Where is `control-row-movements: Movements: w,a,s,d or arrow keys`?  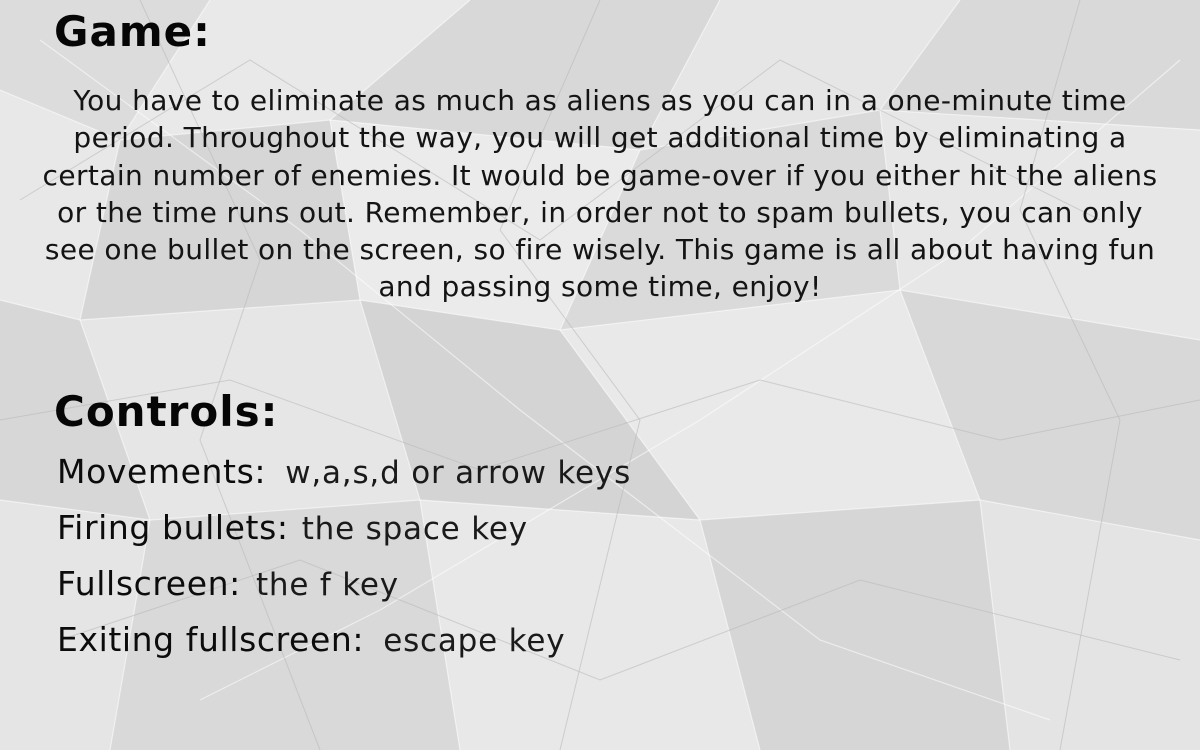 control-row-movements: Movements: w,a,s,d or arrow keys is located at coordinates (344, 472).